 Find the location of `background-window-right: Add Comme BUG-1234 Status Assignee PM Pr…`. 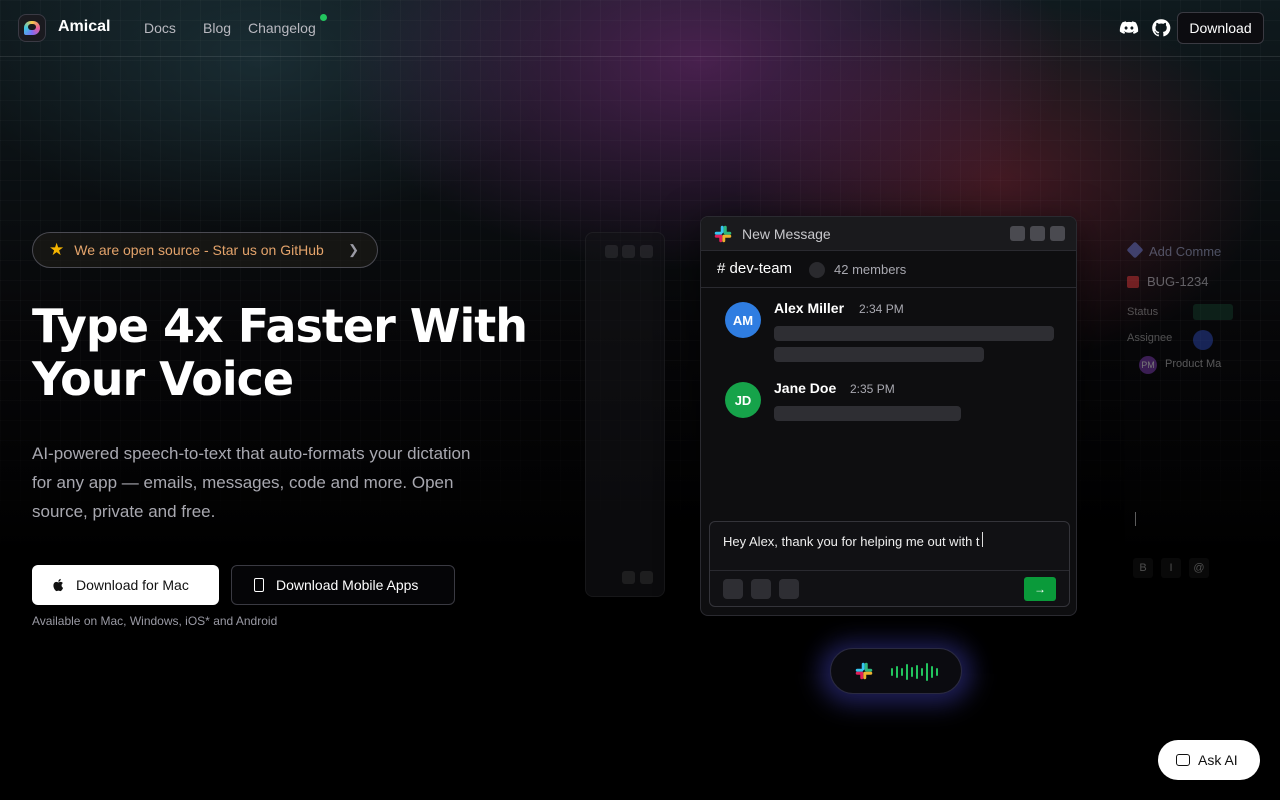

background-window-right: Add Comme BUG-1234 Status Assignee PM Pr… is located at coordinates (1196, 414).